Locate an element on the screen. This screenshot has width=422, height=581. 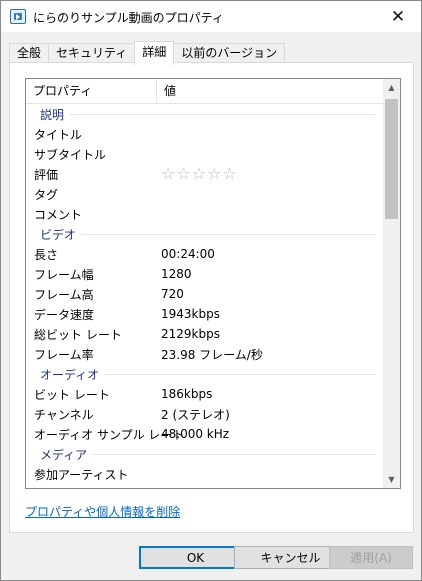
video-file-icon is located at coordinates (18, 16).